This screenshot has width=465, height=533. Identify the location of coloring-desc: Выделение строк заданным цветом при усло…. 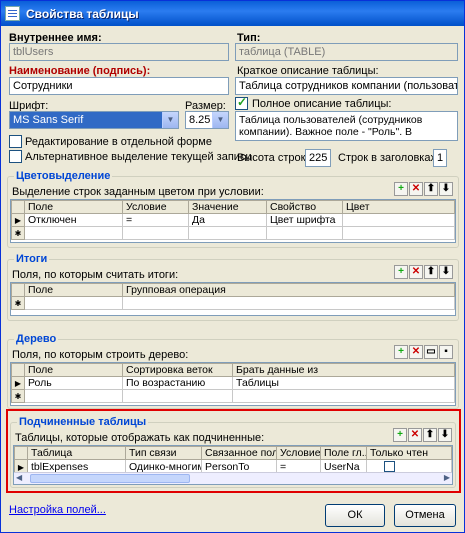
(138, 192).